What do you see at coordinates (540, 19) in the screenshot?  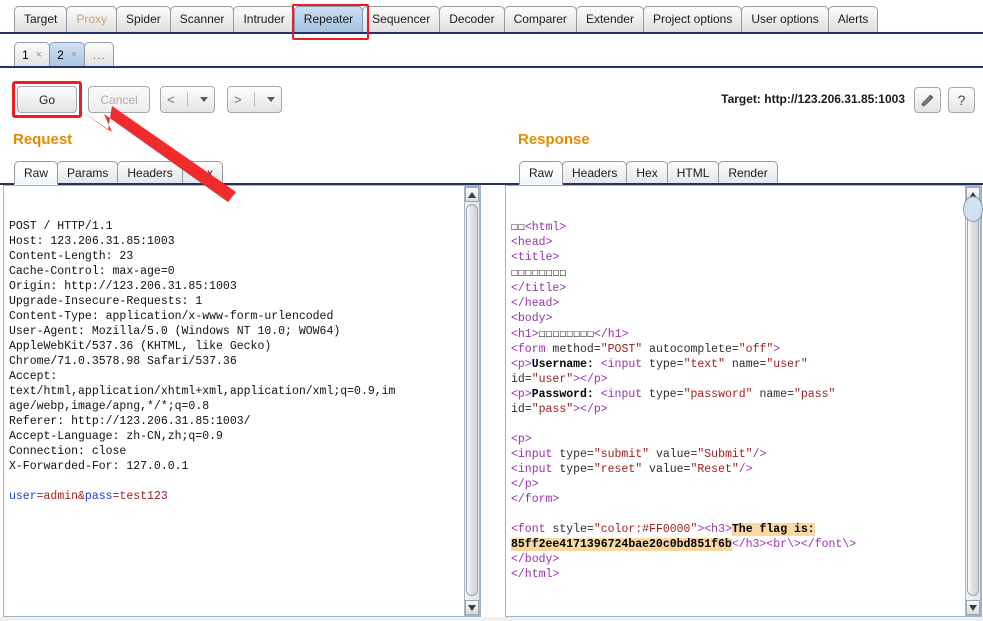 I see `tab-comparer: Comparer` at bounding box center [540, 19].